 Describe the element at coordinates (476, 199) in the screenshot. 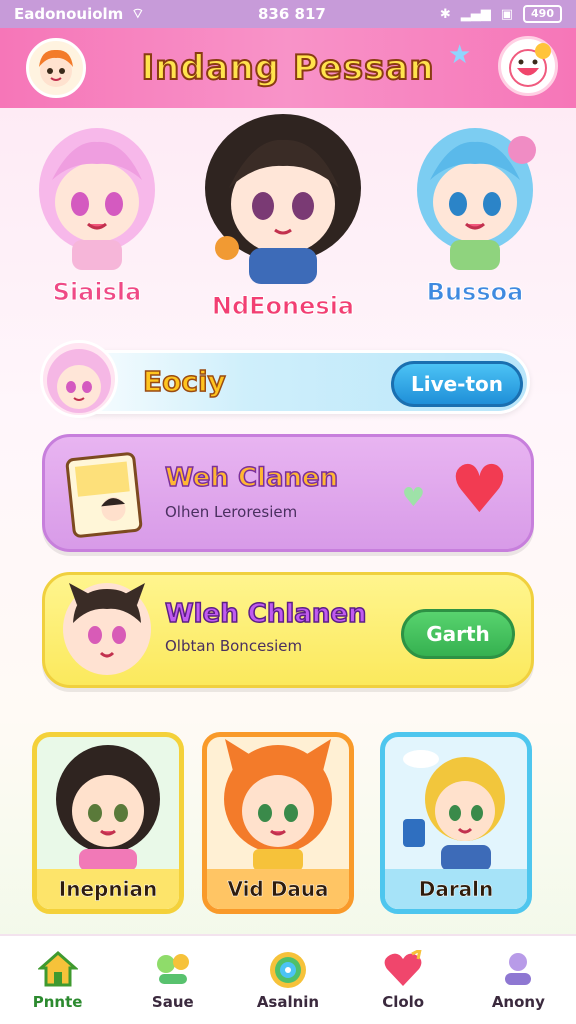

I see `blue-hair-character-icon` at that location.